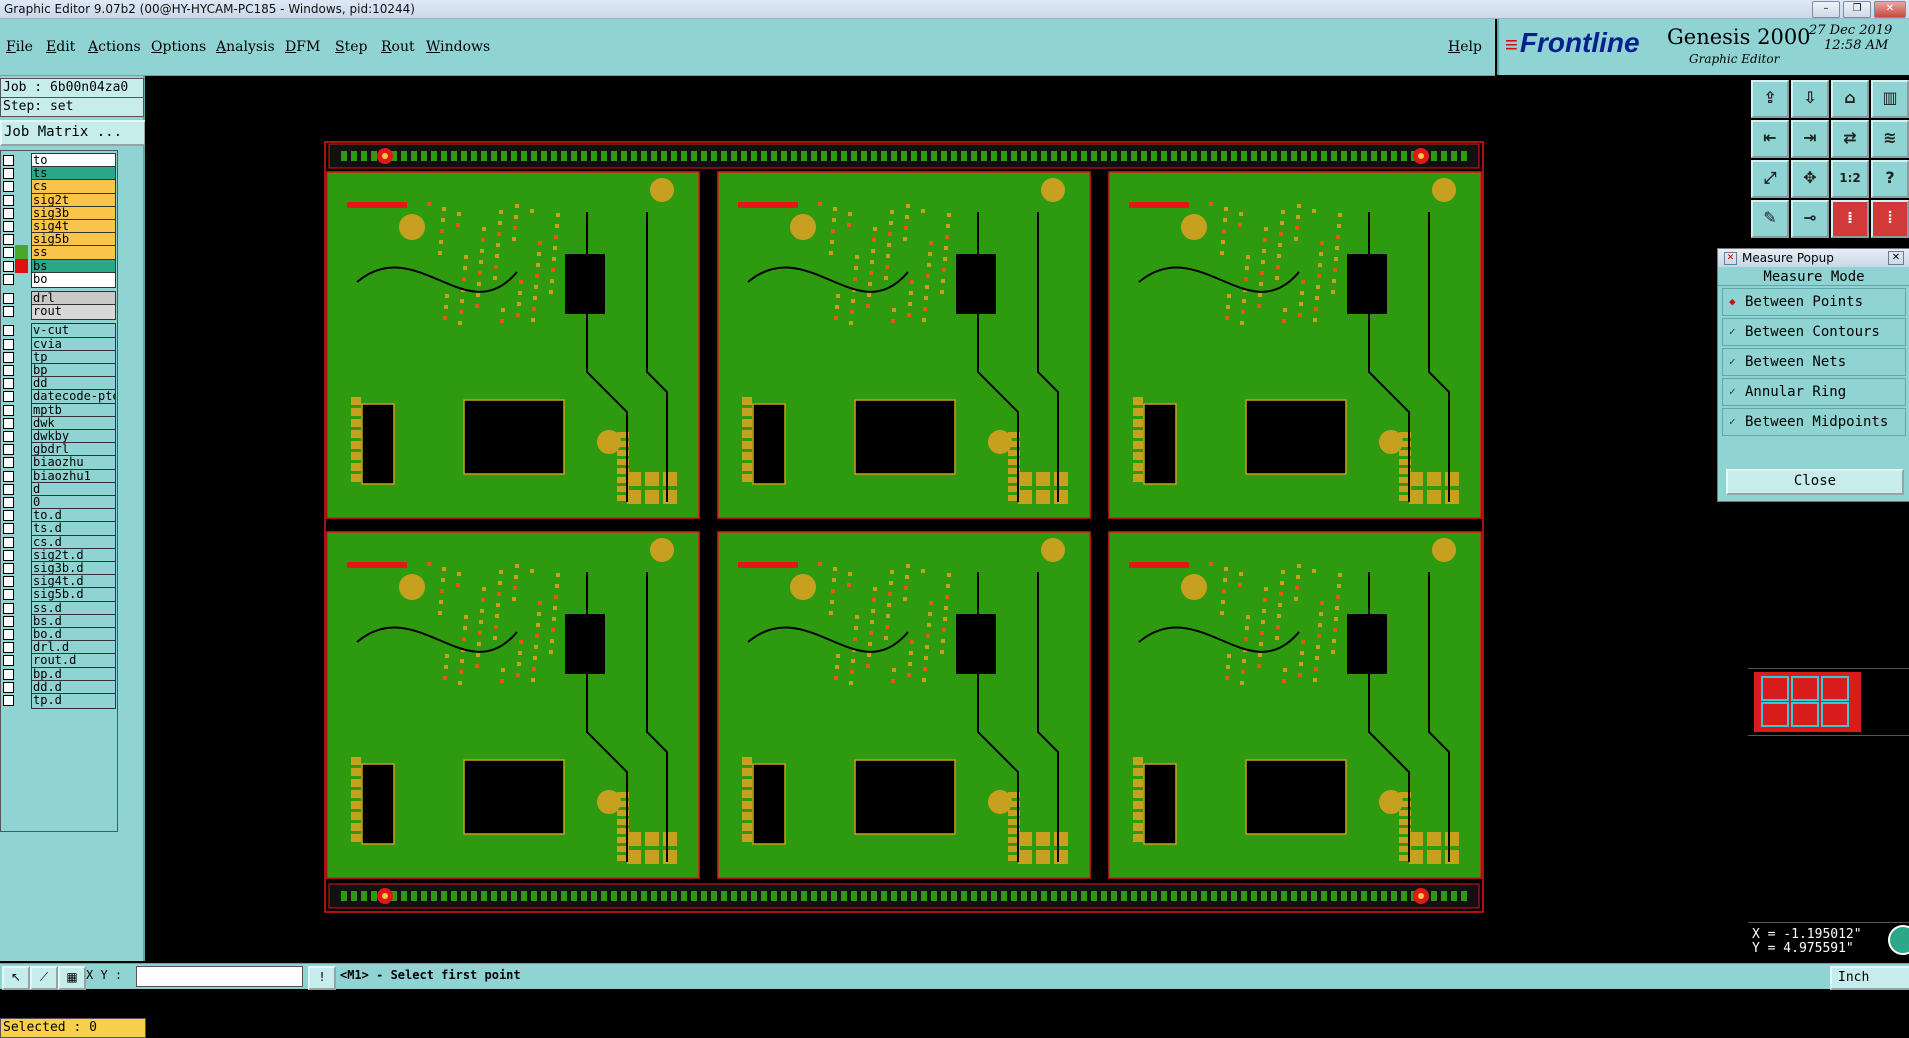 Image resolution: width=1909 pixels, height=1038 pixels. Describe the element at coordinates (73, 279) in the screenshot. I see `layer-name: bo` at that location.